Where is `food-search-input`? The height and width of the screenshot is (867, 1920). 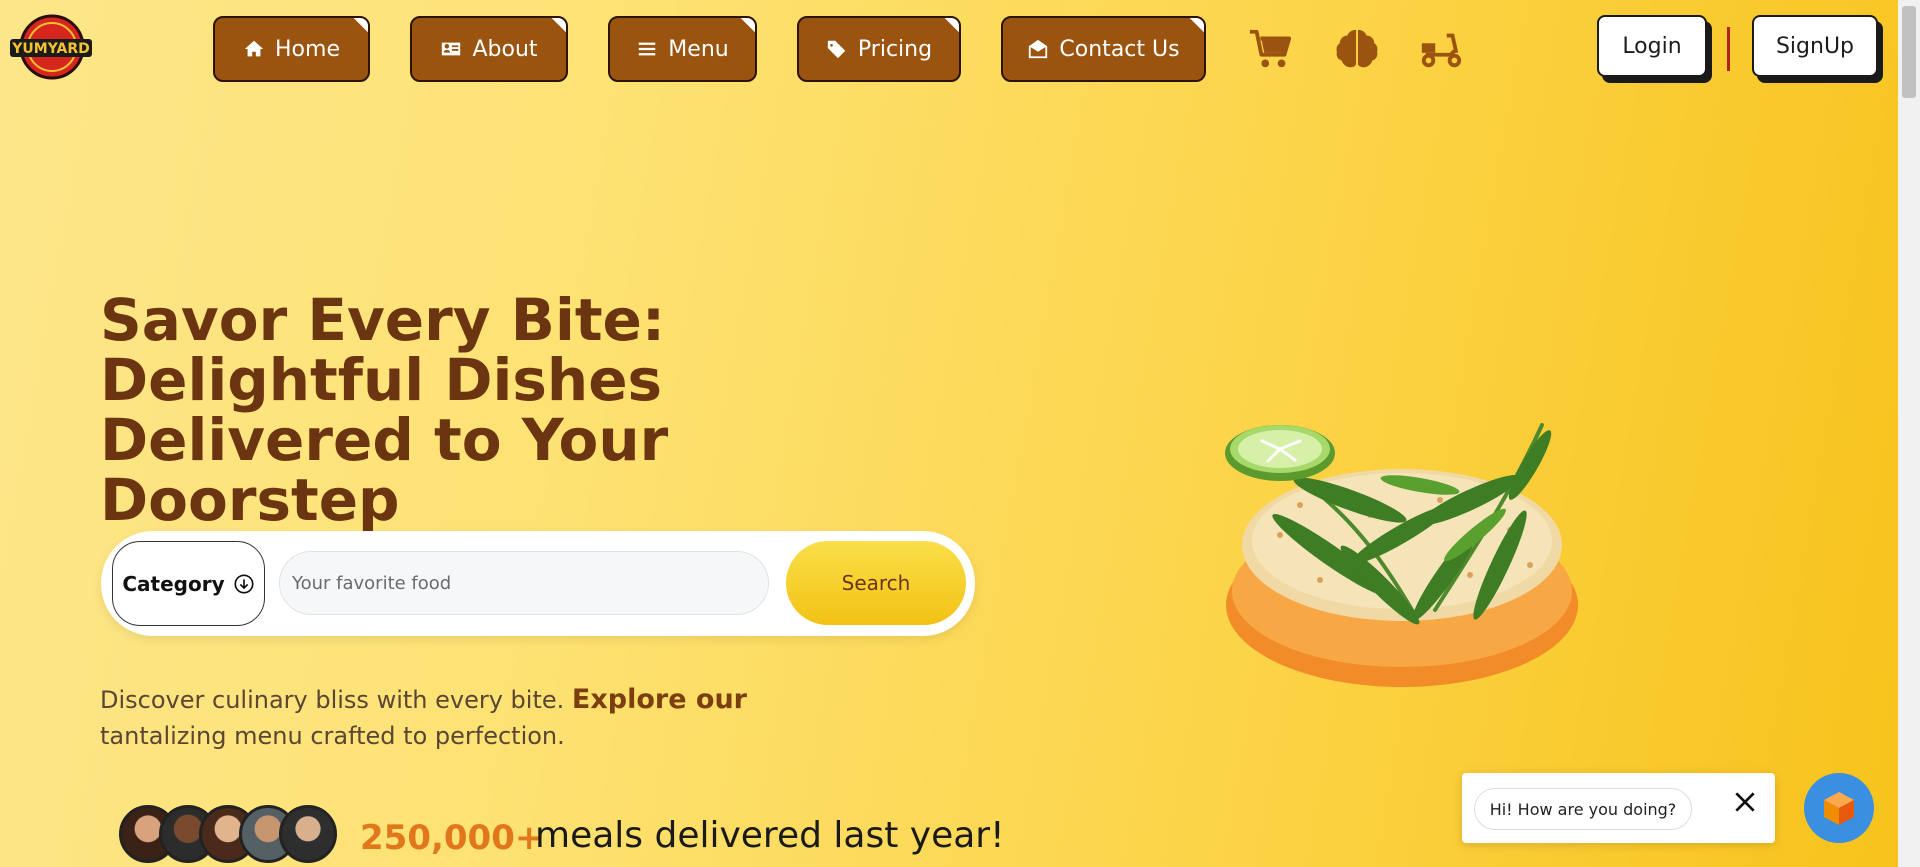
food-search-input is located at coordinates (524, 583).